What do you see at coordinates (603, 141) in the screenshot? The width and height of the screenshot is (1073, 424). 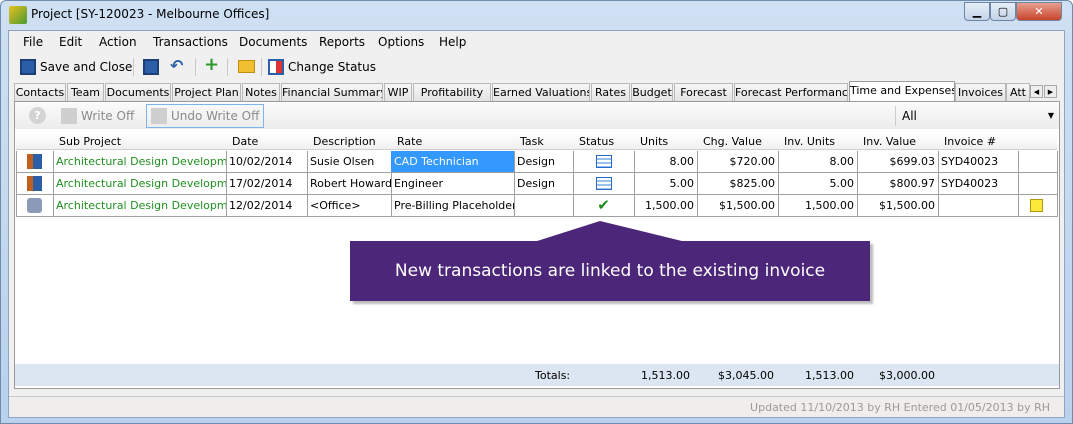 I see `column-header: Status` at bounding box center [603, 141].